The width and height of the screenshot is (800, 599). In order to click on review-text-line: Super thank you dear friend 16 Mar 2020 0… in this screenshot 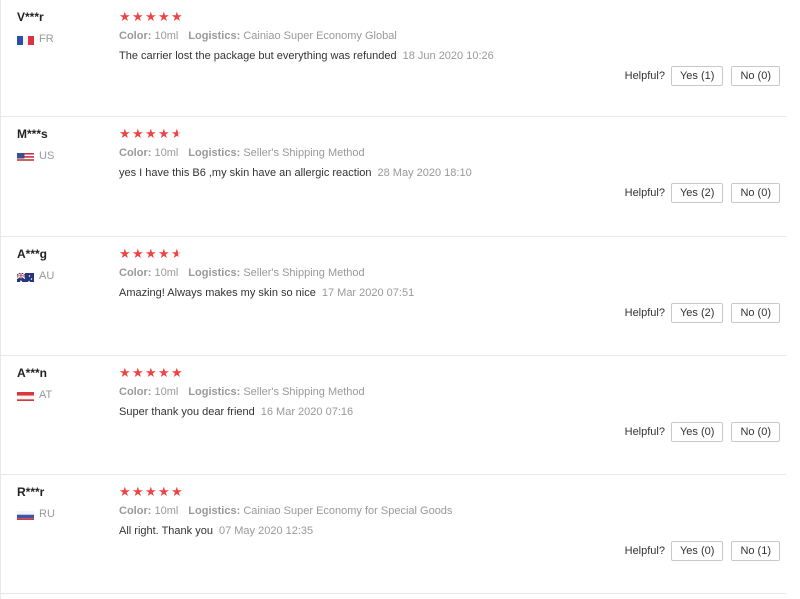, I will do `click(452, 412)`.